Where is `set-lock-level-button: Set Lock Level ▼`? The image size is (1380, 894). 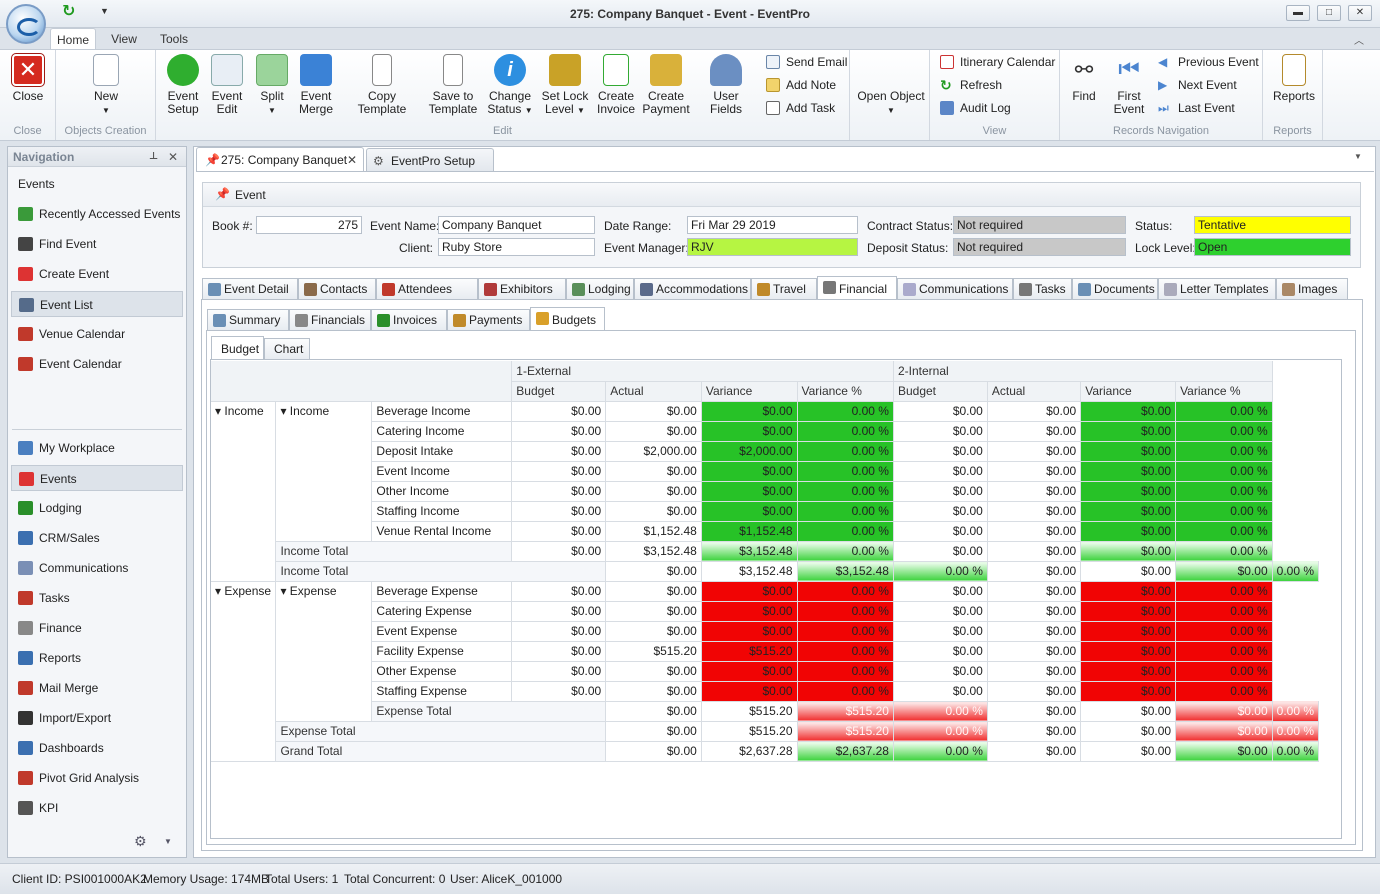 set-lock-level-button: Set Lock Level ▼ is located at coordinates (565, 85).